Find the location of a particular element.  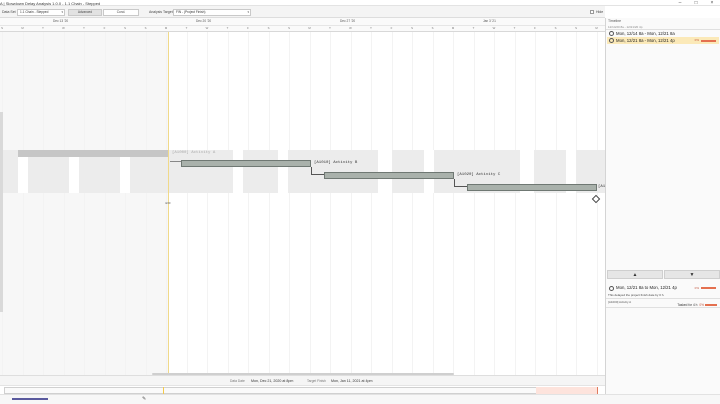

advanced-toggle: Advanced is located at coordinates (85, 12).